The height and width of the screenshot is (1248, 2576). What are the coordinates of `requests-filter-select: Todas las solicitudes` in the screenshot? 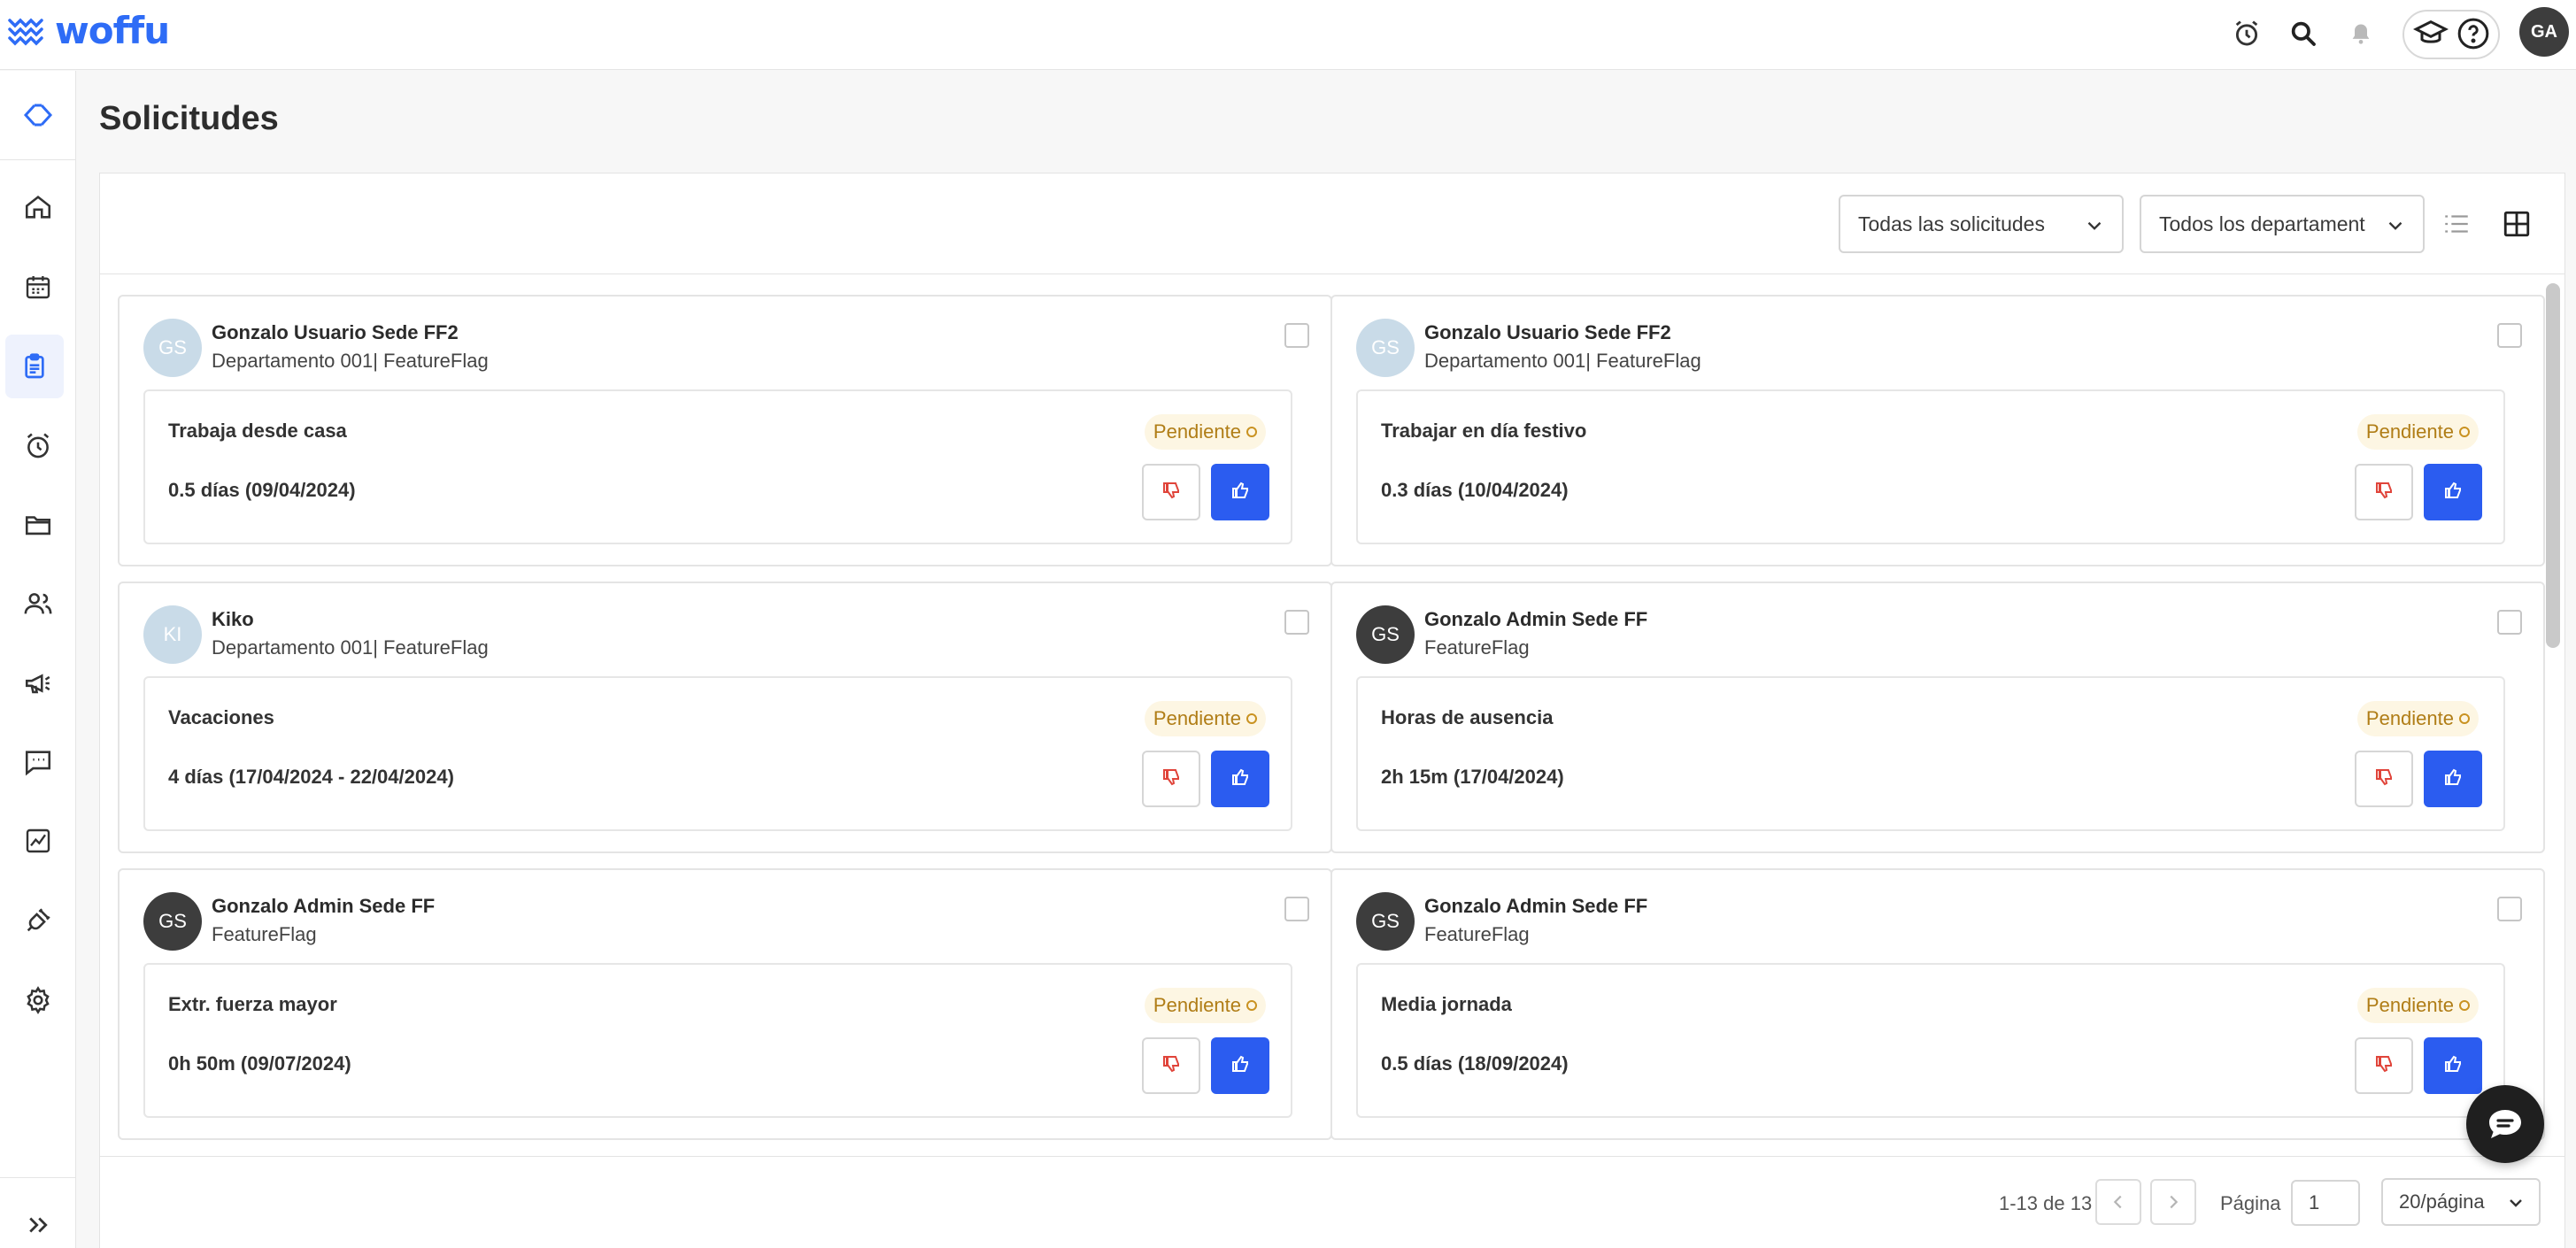 It's located at (1981, 224).